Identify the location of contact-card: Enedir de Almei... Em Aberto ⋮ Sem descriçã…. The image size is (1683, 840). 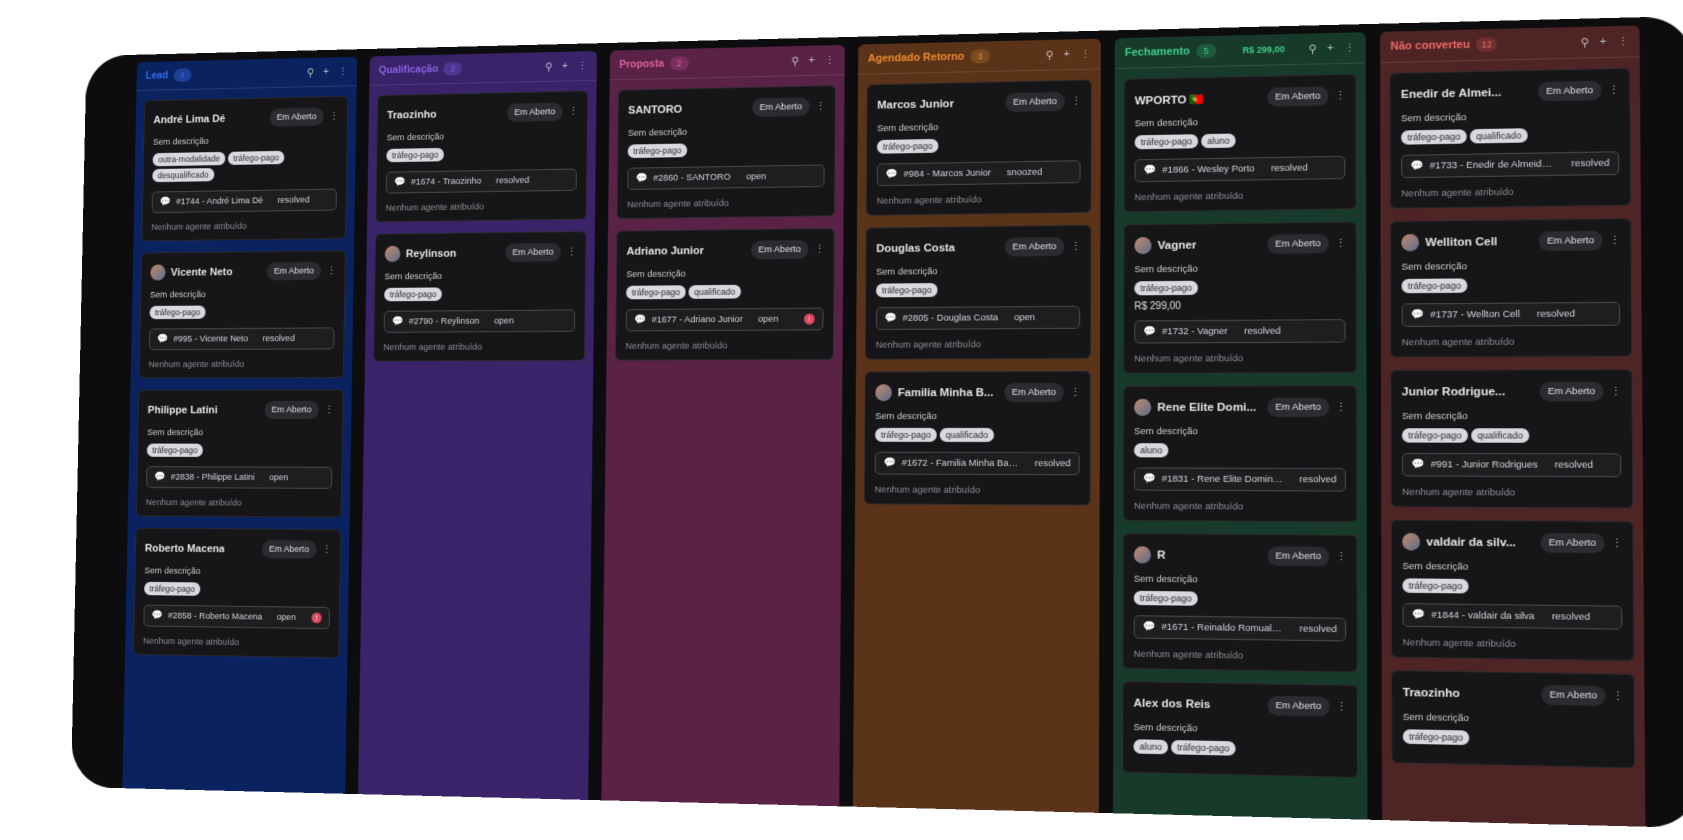
(1510, 138).